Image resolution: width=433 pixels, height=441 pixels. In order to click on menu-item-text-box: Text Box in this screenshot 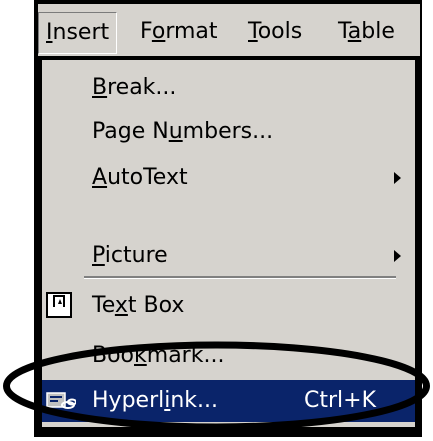, I will do `click(228, 306)`.